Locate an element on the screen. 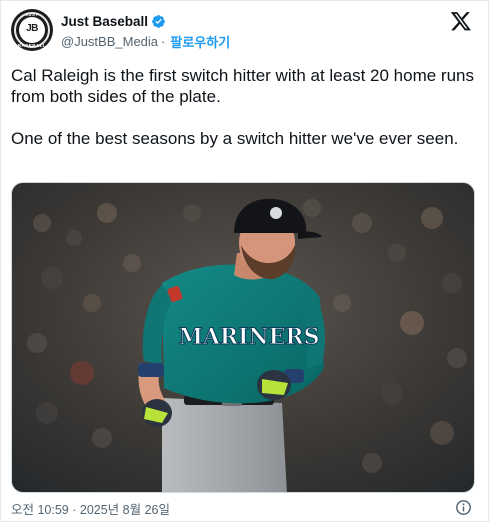 The height and width of the screenshot is (522, 489). jersey-lettering: MARINERS is located at coordinates (248, 337).